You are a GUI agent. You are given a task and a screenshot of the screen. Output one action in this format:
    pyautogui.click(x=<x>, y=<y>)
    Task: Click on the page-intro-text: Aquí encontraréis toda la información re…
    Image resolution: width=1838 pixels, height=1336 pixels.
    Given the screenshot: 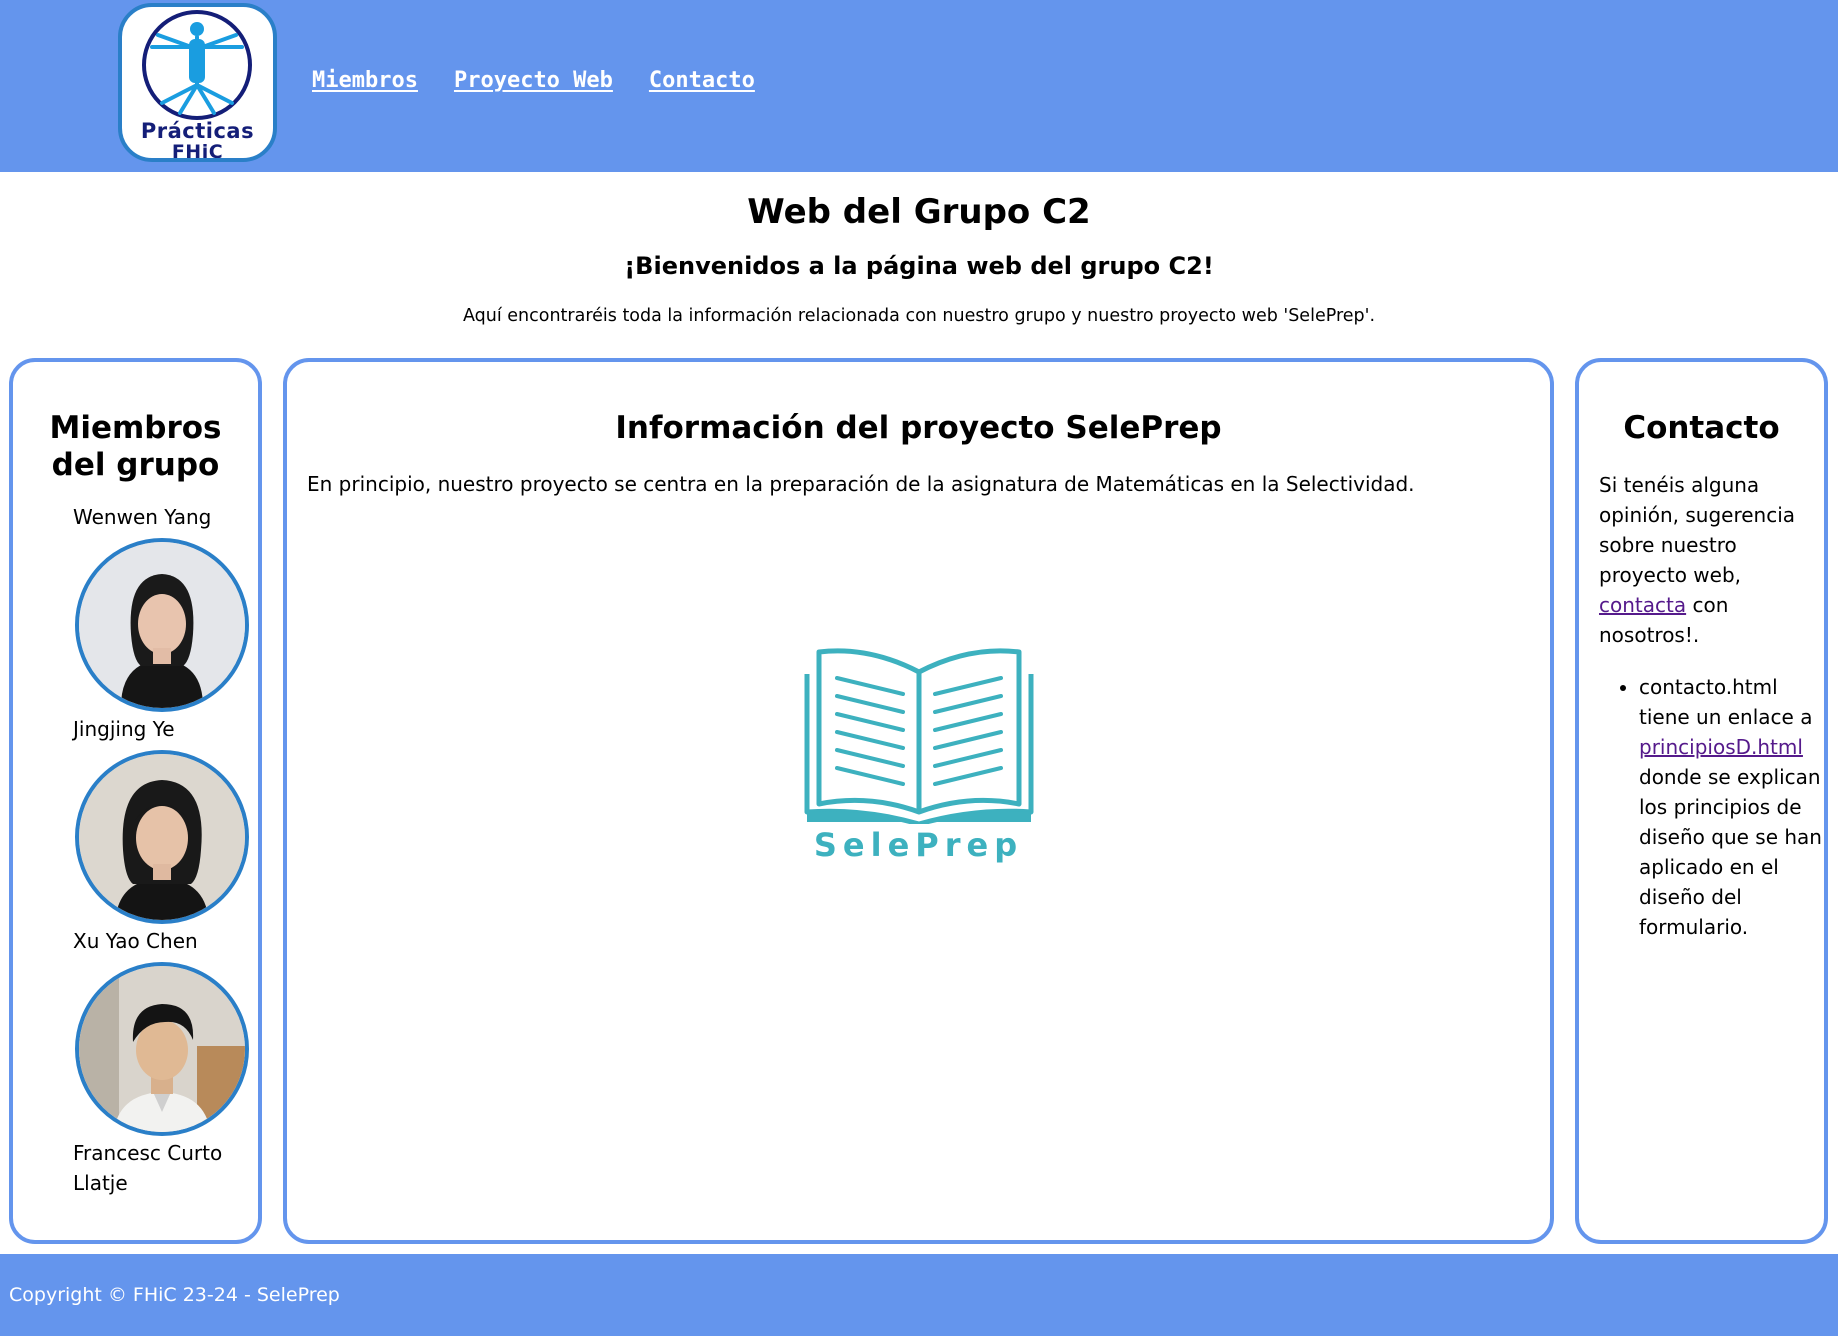 What is the action you would take?
    pyautogui.click(x=919, y=316)
    